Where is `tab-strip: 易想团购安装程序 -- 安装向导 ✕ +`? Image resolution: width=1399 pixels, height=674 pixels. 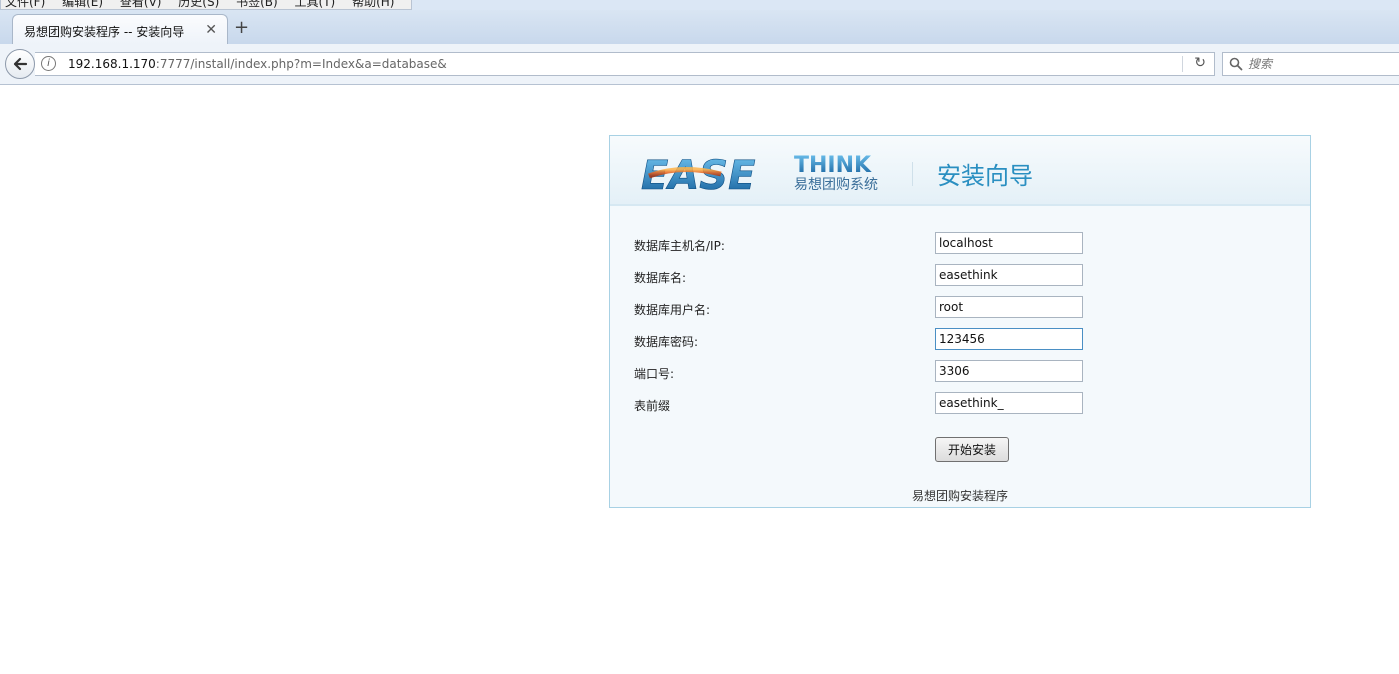 tab-strip: 易想团购安装程序 -- 安装向导 ✕ + is located at coordinates (699, 27).